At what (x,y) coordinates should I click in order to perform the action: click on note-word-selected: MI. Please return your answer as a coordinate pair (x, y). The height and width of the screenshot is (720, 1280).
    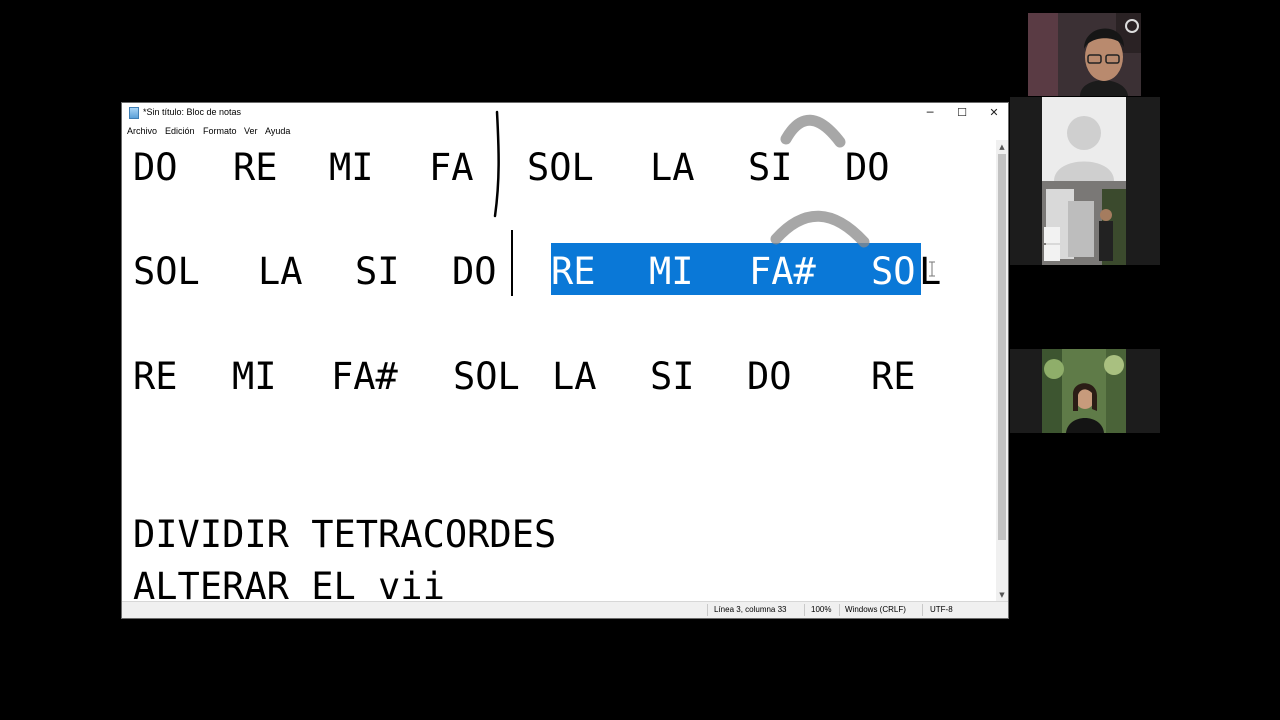
    Looking at the image, I should click on (671, 271).